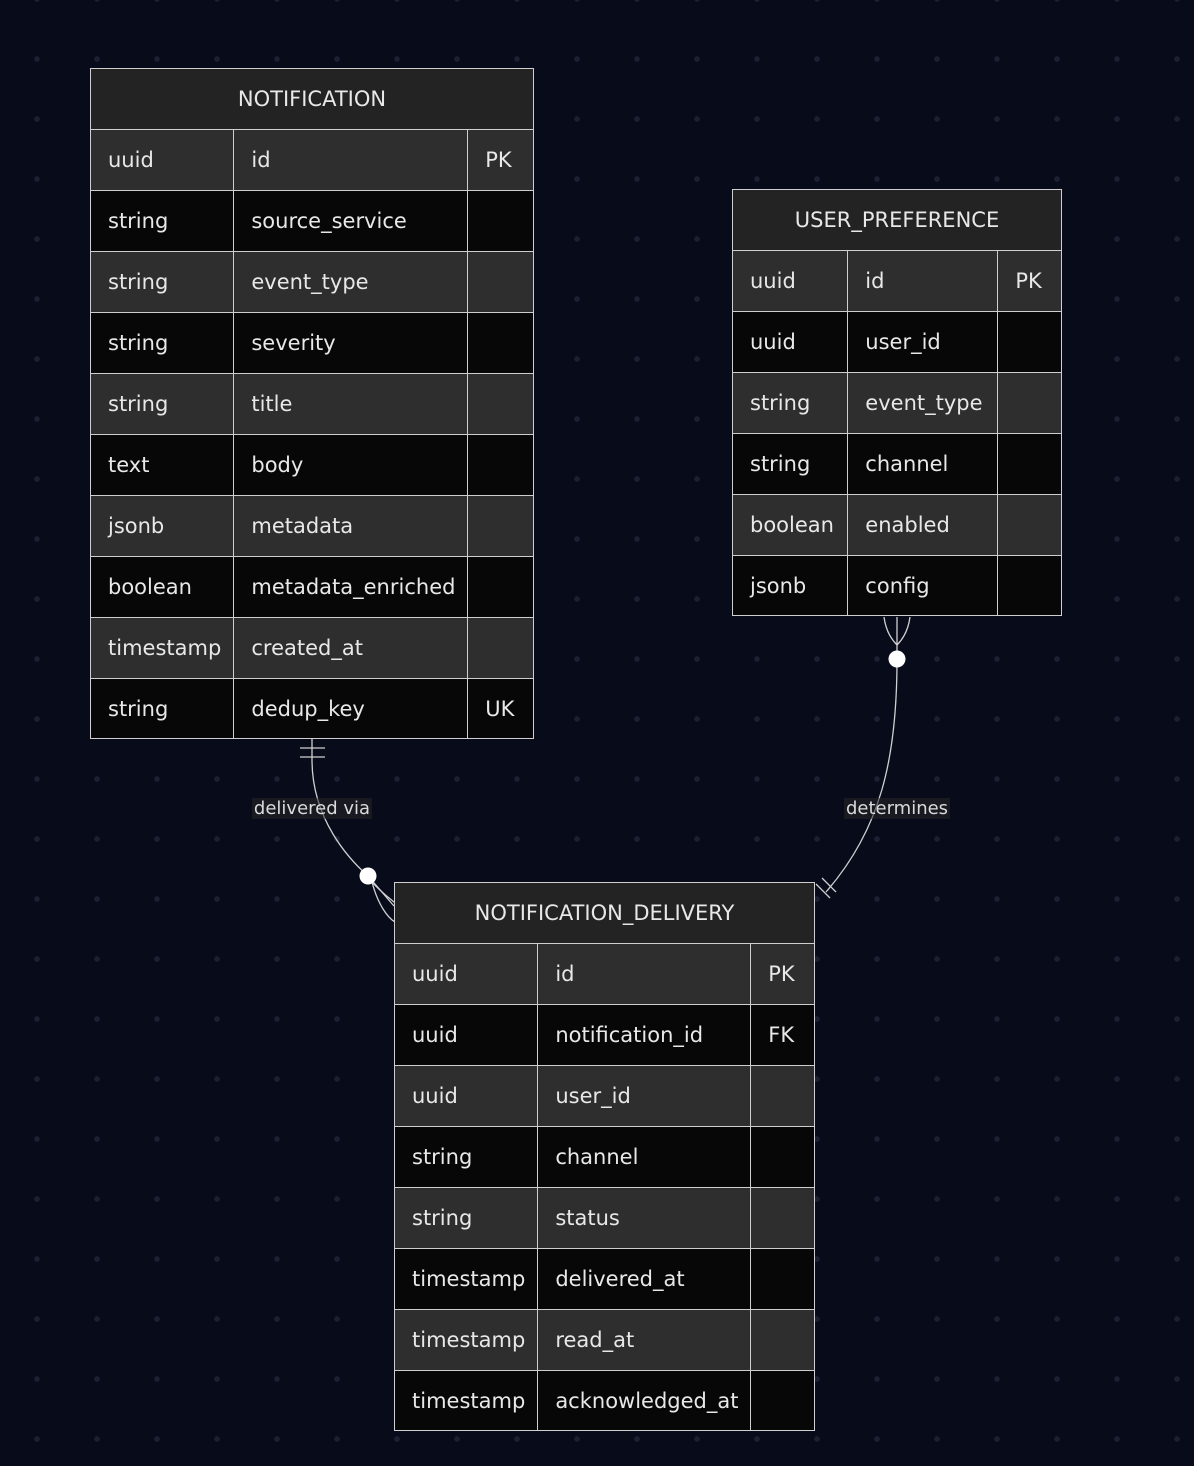  I want to click on attribute-row: string status, so click(604, 1218).